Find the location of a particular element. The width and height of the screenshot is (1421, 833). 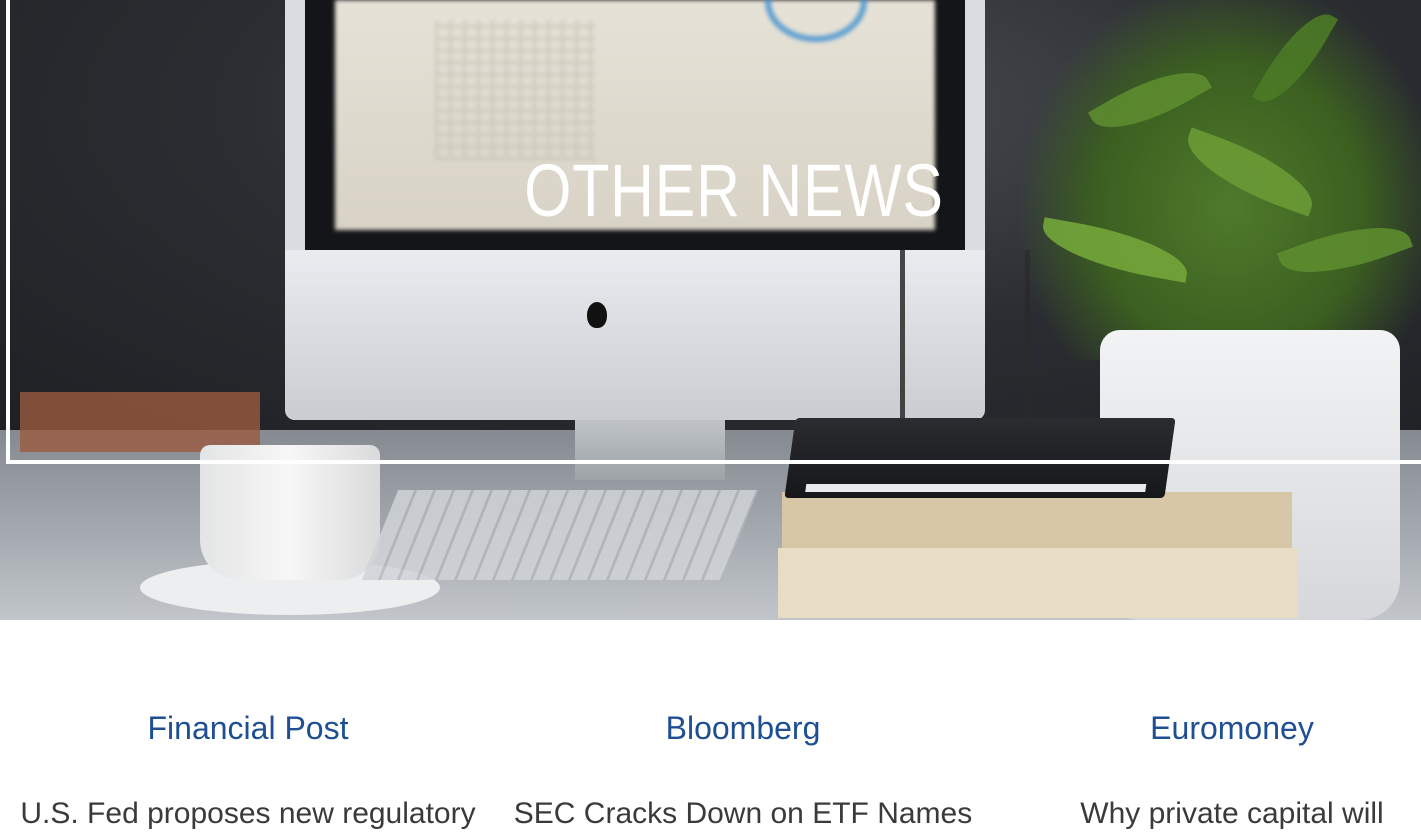

news-card: Euromoney Why private capital will is located at coordinates (1206, 725).